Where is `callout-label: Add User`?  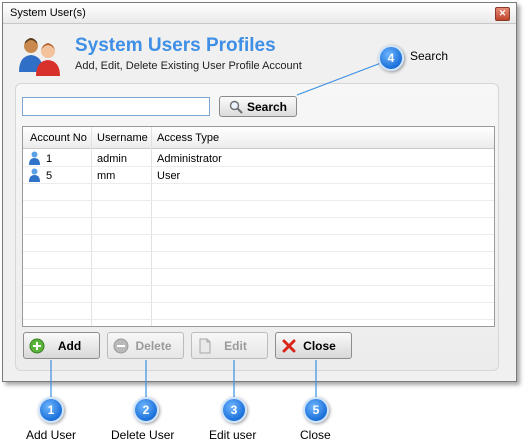 callout-label: Add User is located at coordinates (51, 435).